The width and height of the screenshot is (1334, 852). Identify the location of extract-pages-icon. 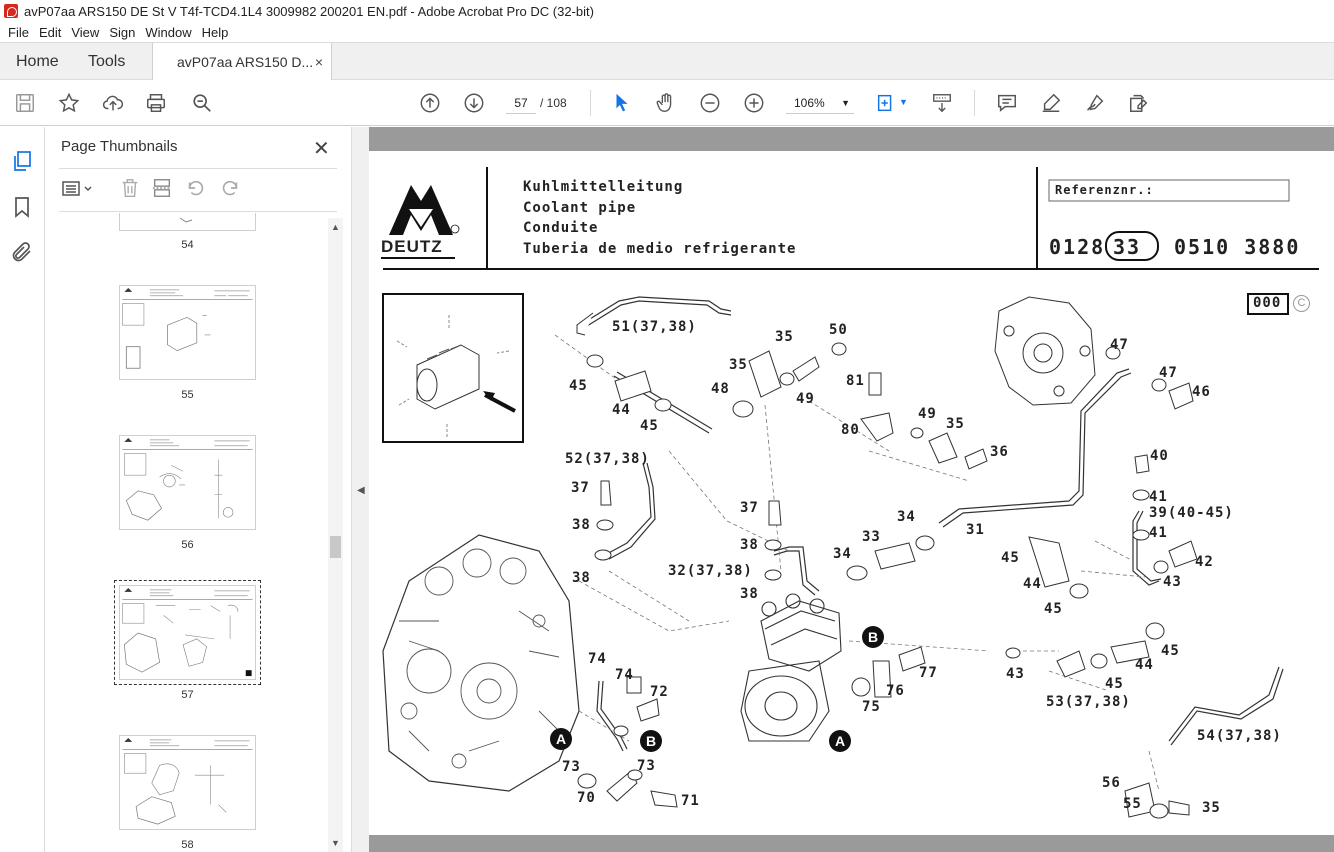
(162, 189).